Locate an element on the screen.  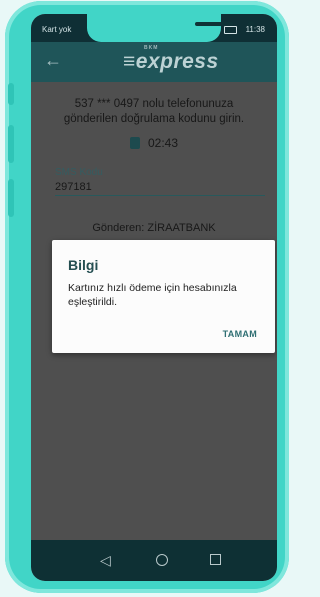
nav-bar: ◁ is located at coordinates (154, 560).